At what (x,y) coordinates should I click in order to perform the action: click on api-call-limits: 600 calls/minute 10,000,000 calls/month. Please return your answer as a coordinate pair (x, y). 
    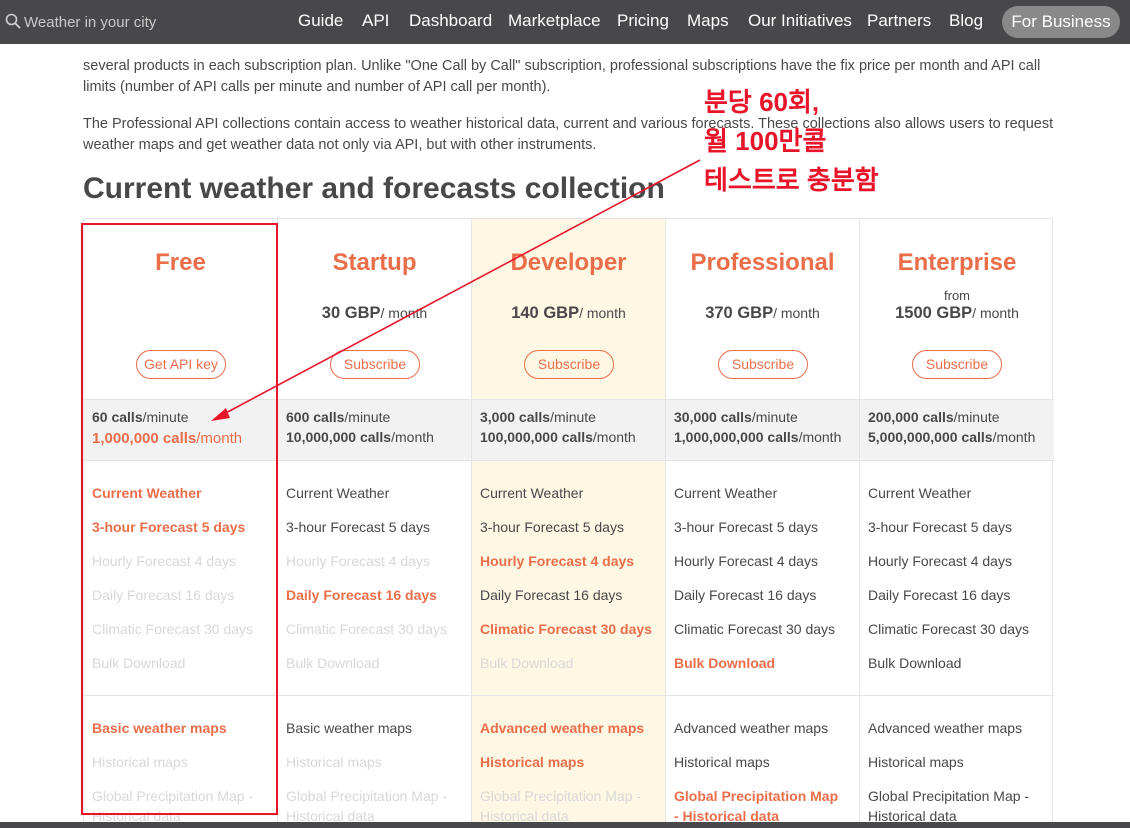
    Looking at the image, I should click on (374, 430).